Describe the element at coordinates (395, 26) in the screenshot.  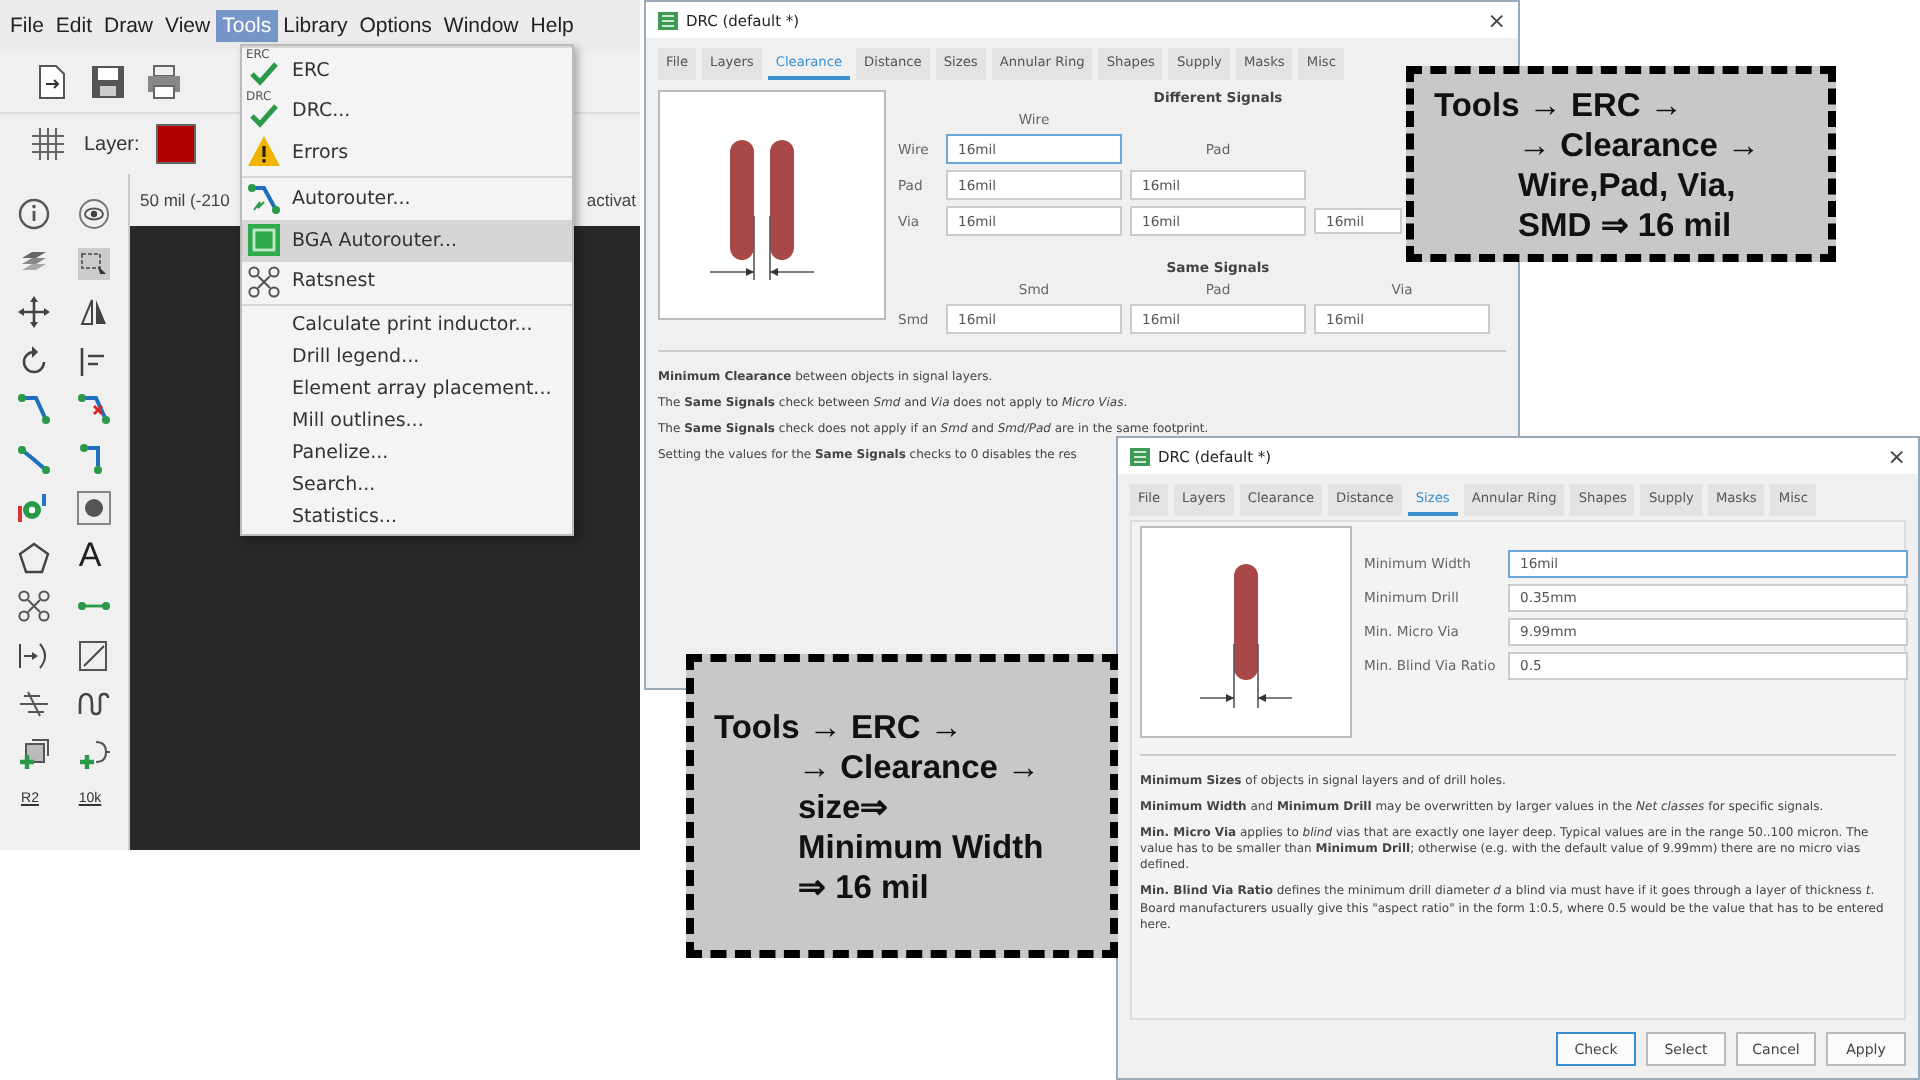
I see `menu-item: Options` at that location.